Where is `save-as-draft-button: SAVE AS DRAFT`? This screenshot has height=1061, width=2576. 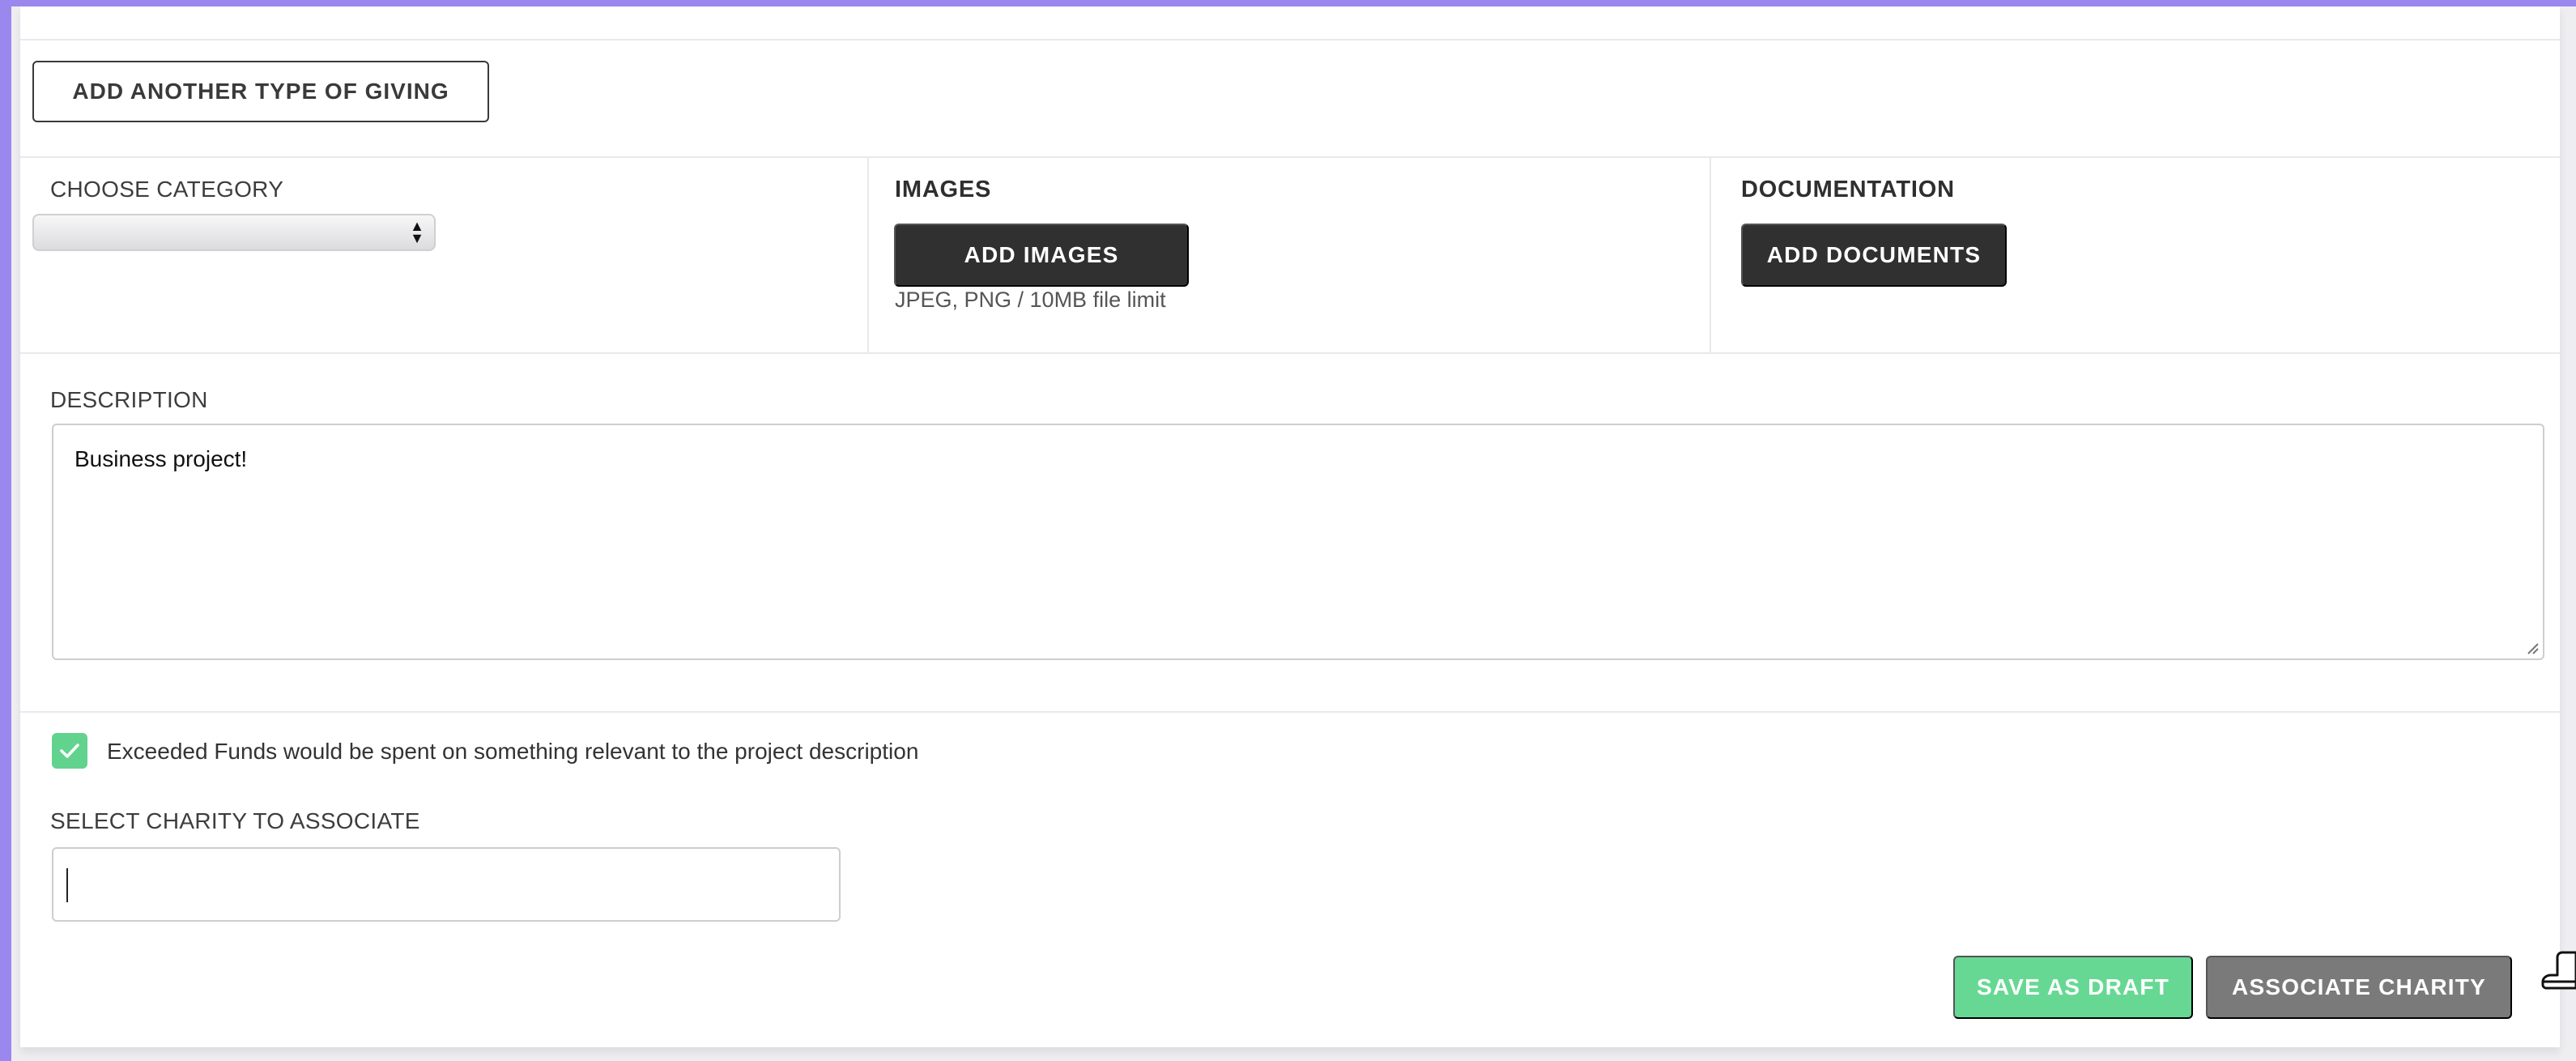 save-as-draft-button: SAVE AS DRAFT is located at coordinates (2073, 987).